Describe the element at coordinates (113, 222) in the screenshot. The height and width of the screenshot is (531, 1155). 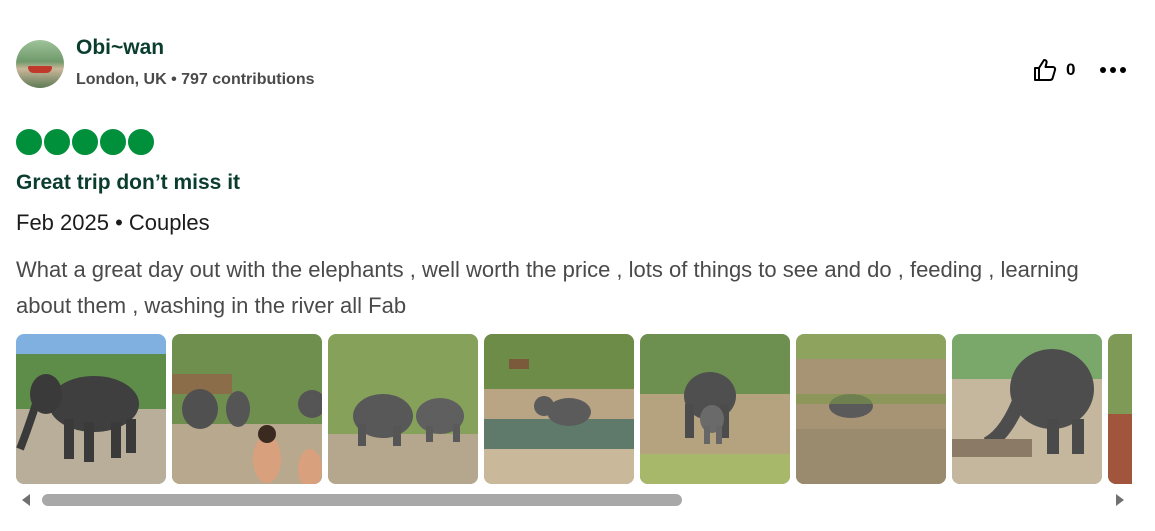
I see `trip-date-type: Feb 2025 • Couples` at that location.